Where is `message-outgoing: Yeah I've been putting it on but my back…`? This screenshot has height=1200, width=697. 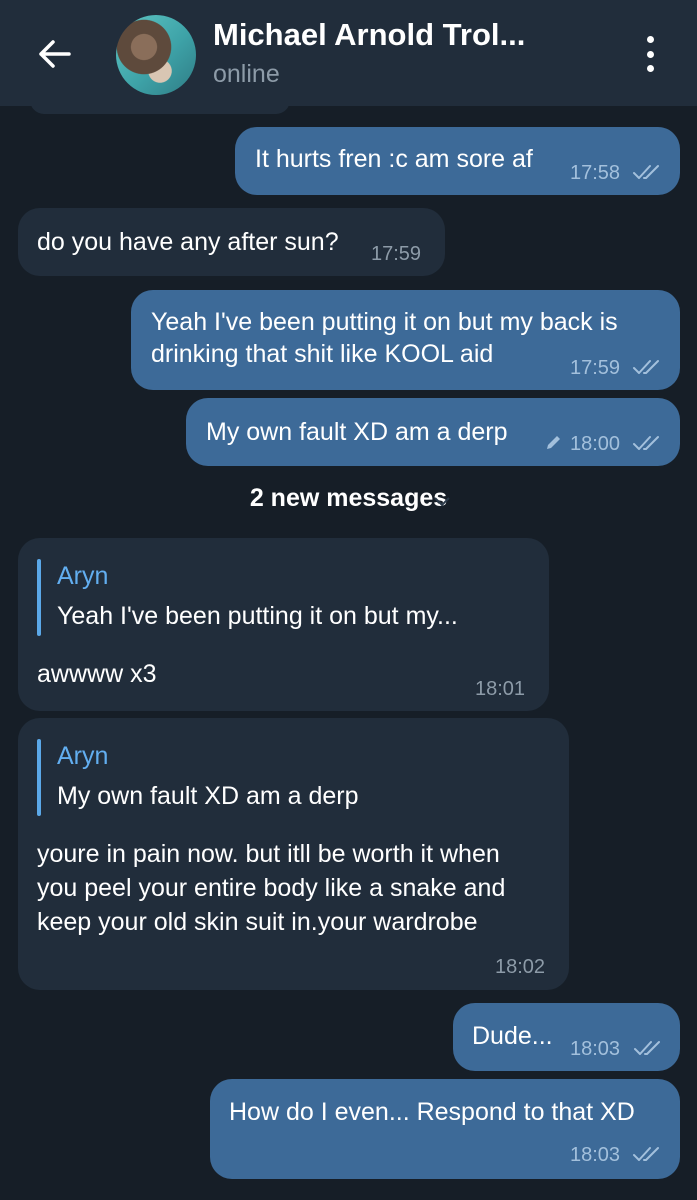 message-outgoing: Yeah I've been putting it on but my back… is located at coordinates (405, 340).